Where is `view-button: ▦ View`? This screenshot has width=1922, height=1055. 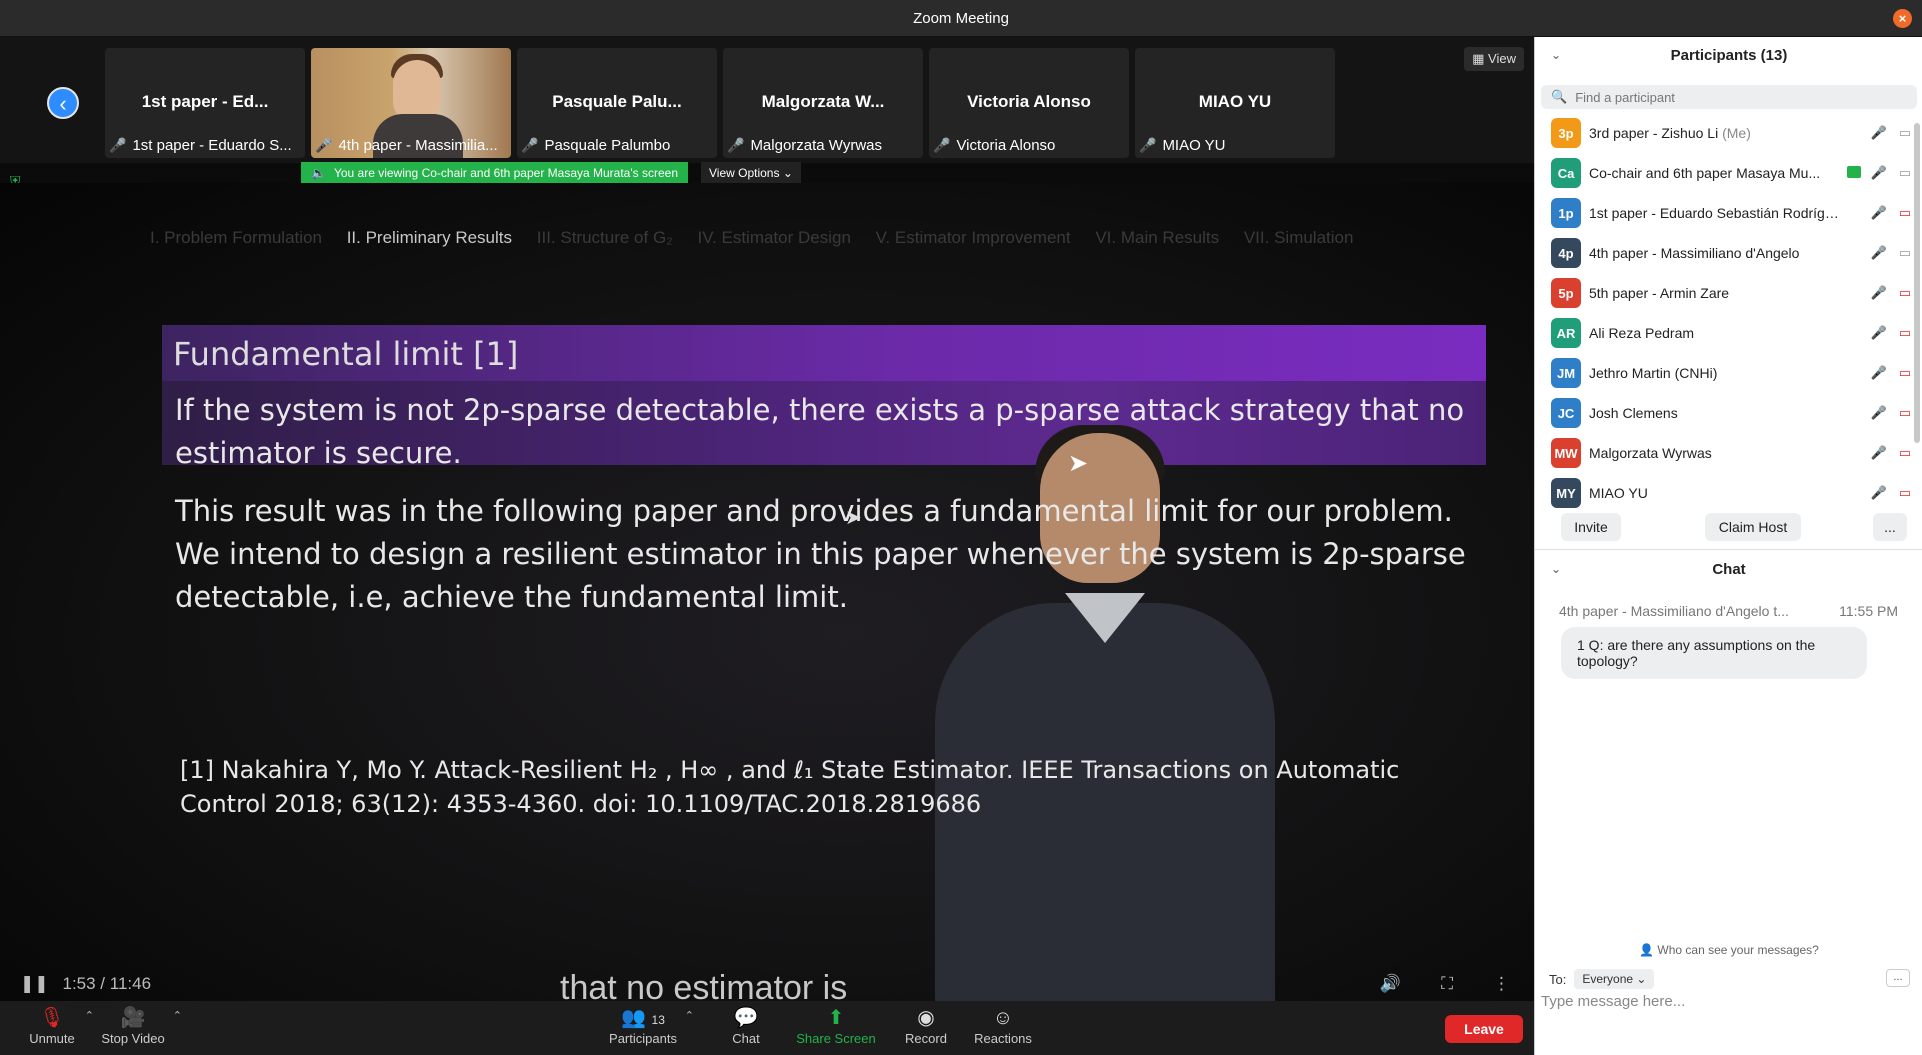
view-button: ▦ View is located at coordinates (1494, 59).